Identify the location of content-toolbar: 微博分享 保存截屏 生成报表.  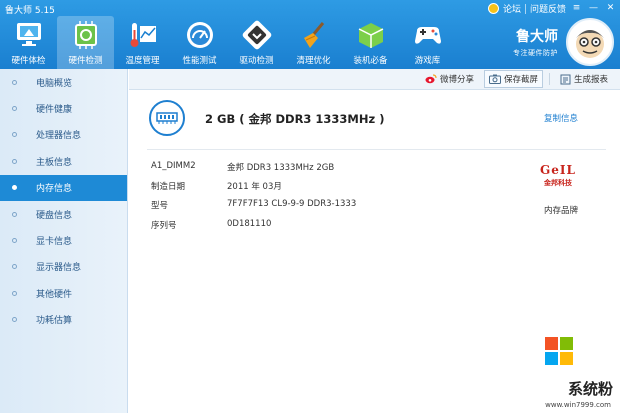
(374, 79).